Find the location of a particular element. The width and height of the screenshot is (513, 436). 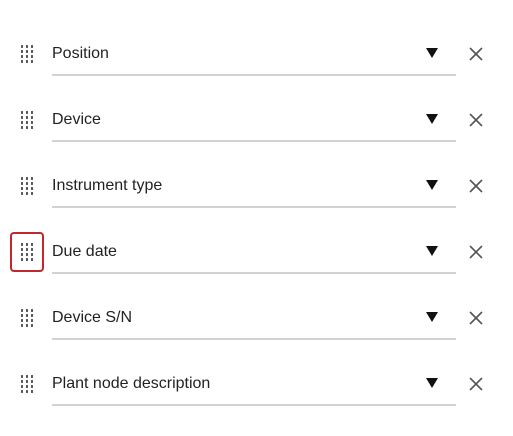

column-select-value: Device is located at coordinates (76, 119).